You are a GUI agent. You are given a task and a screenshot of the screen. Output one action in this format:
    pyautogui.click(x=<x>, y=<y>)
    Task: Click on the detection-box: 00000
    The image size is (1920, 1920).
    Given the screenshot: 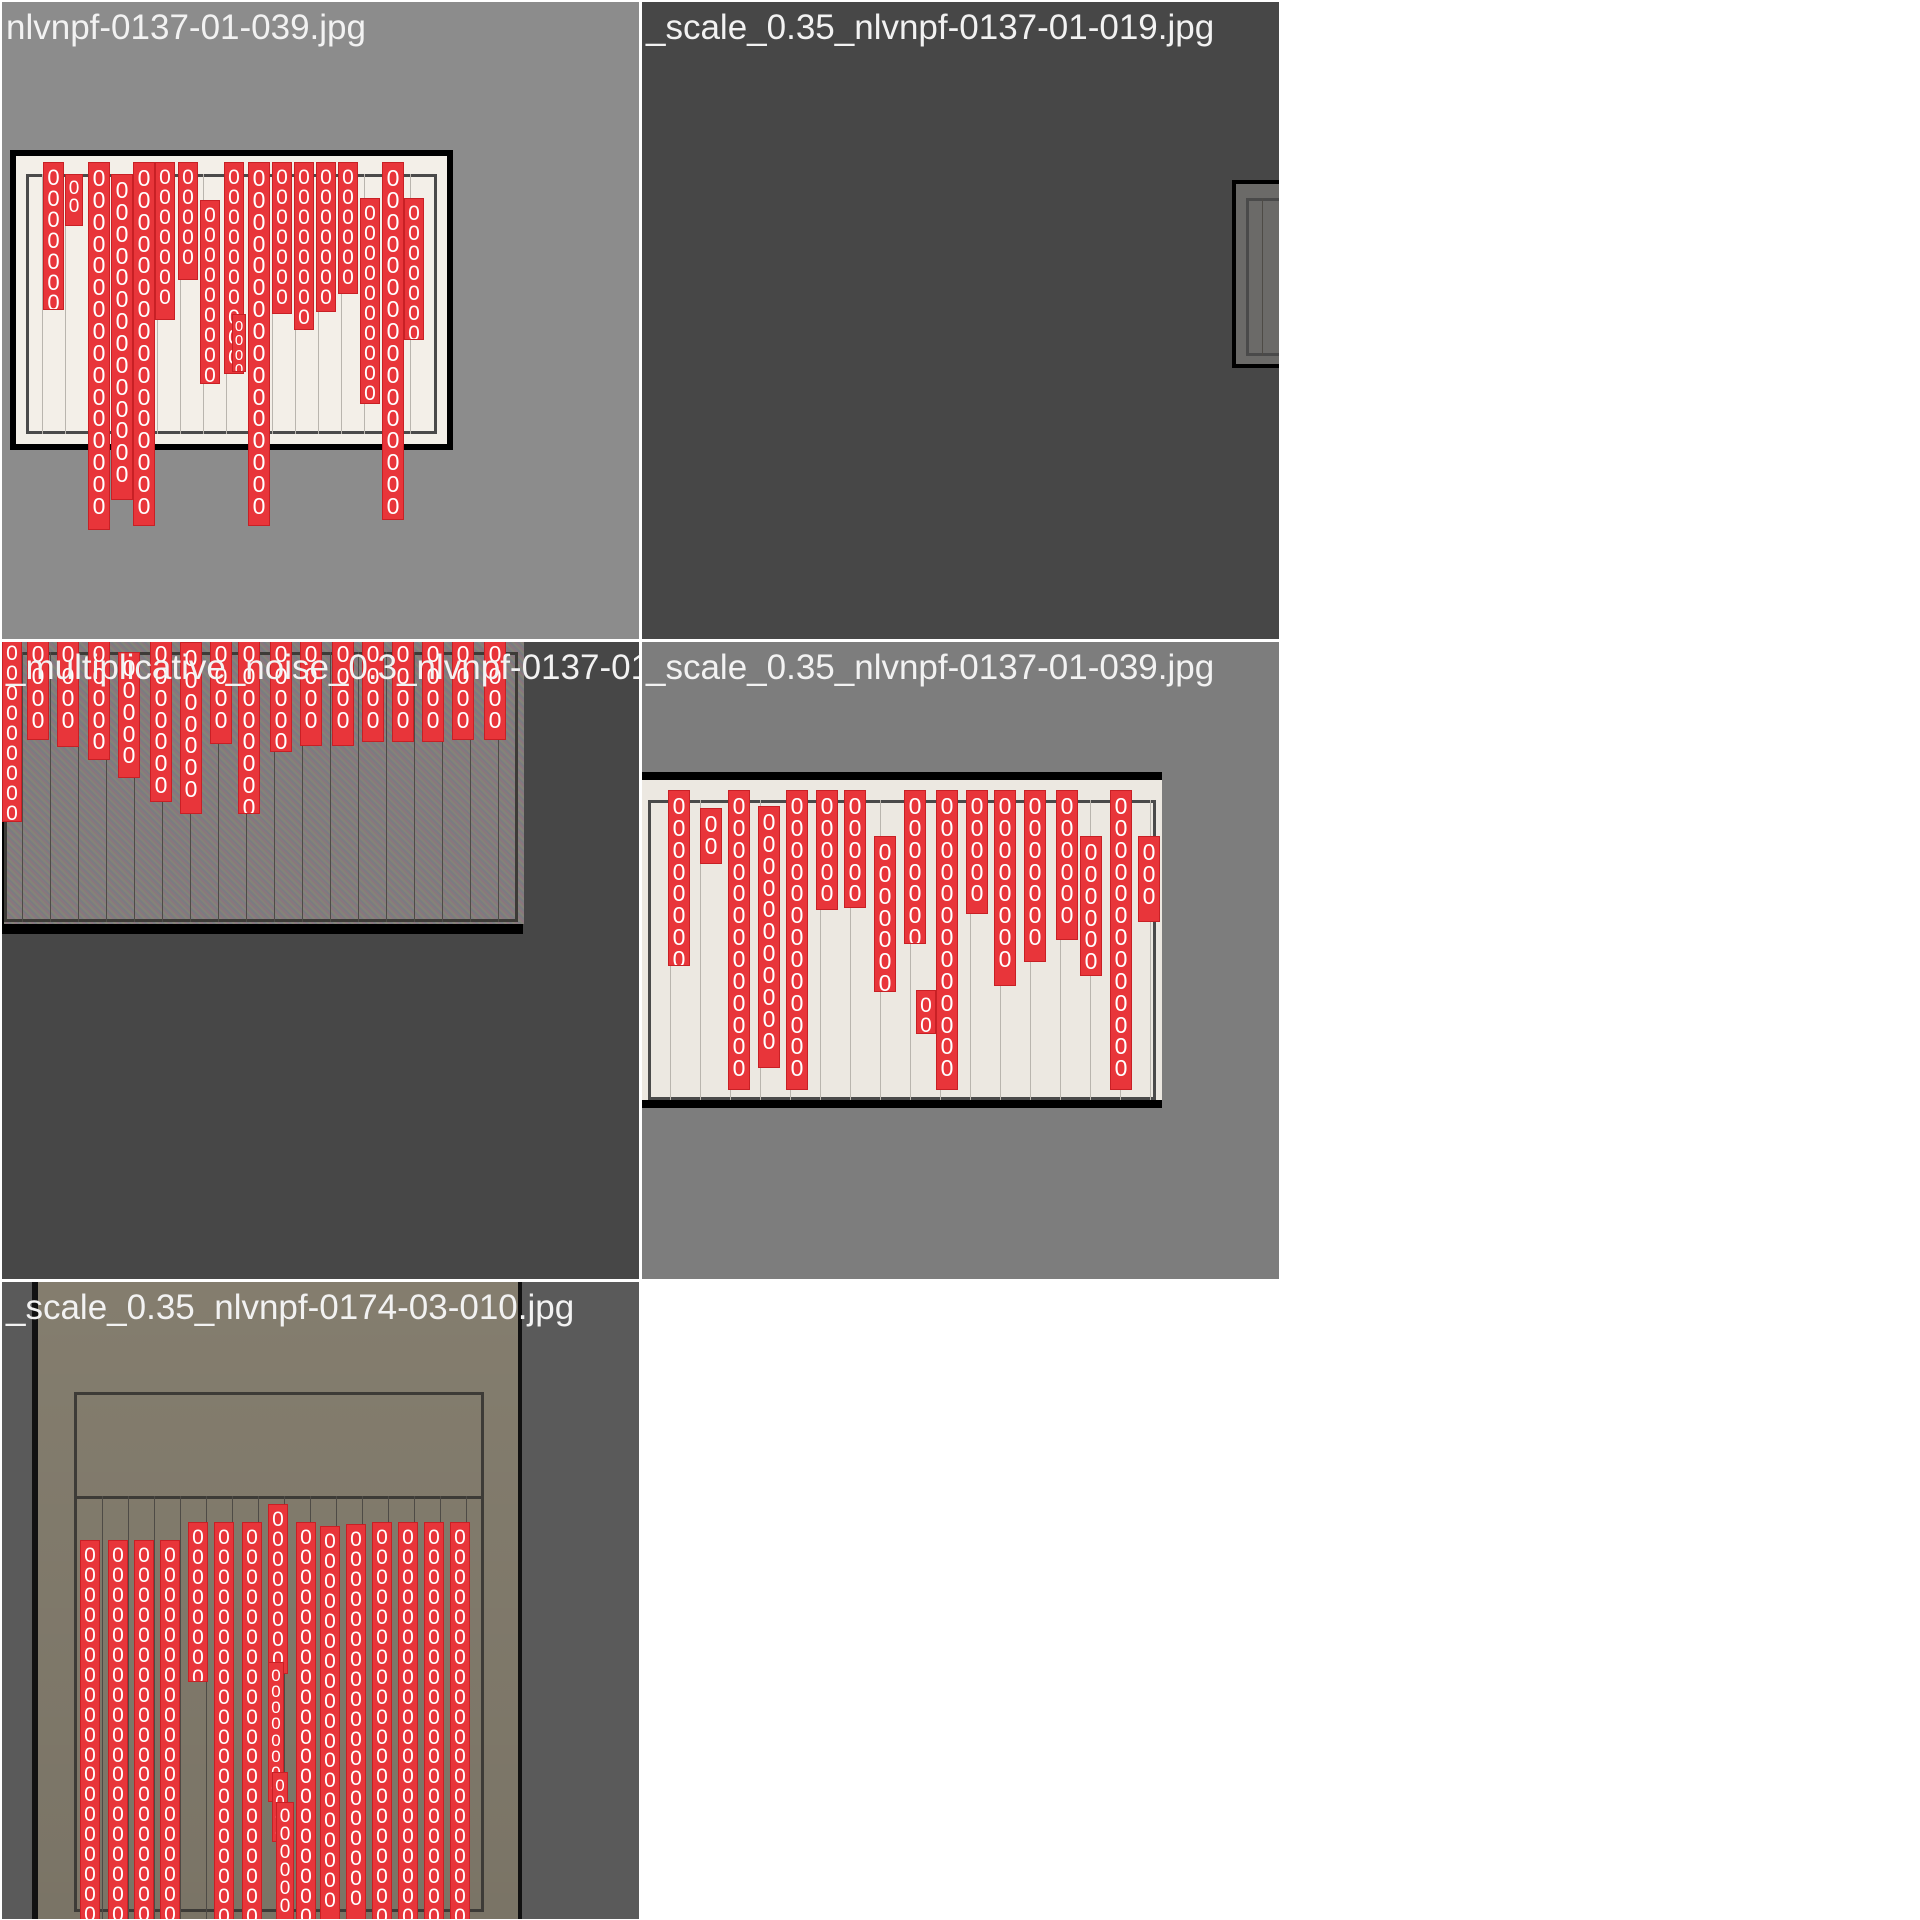 What is the action you would take?
    pyautogui.click(x=855, y=849)
    